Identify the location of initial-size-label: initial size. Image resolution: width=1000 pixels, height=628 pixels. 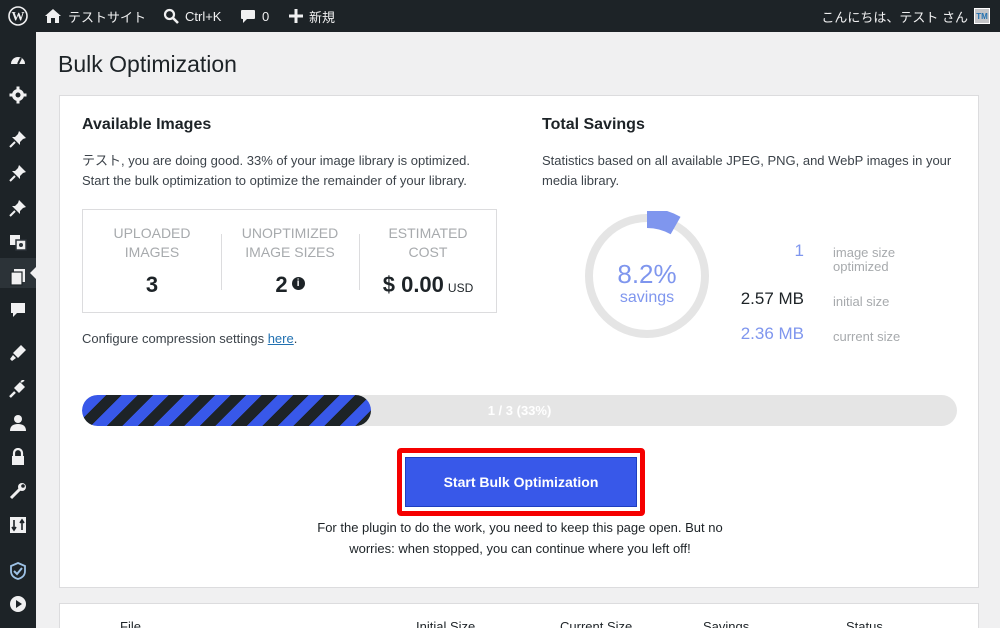
(861, 301).